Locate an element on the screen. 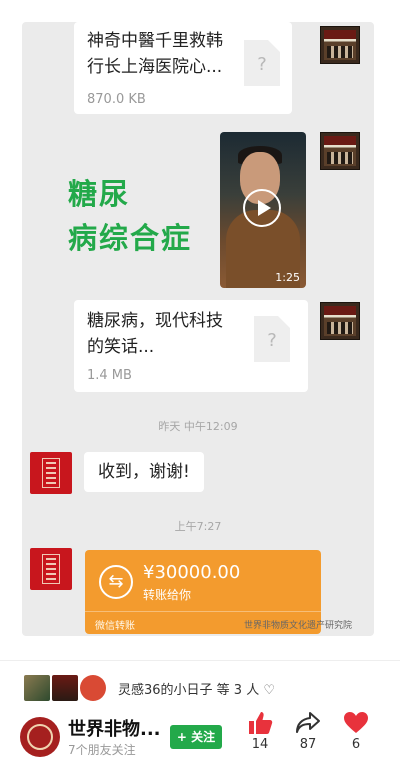  play-icon is located at coordinates (262, 208).